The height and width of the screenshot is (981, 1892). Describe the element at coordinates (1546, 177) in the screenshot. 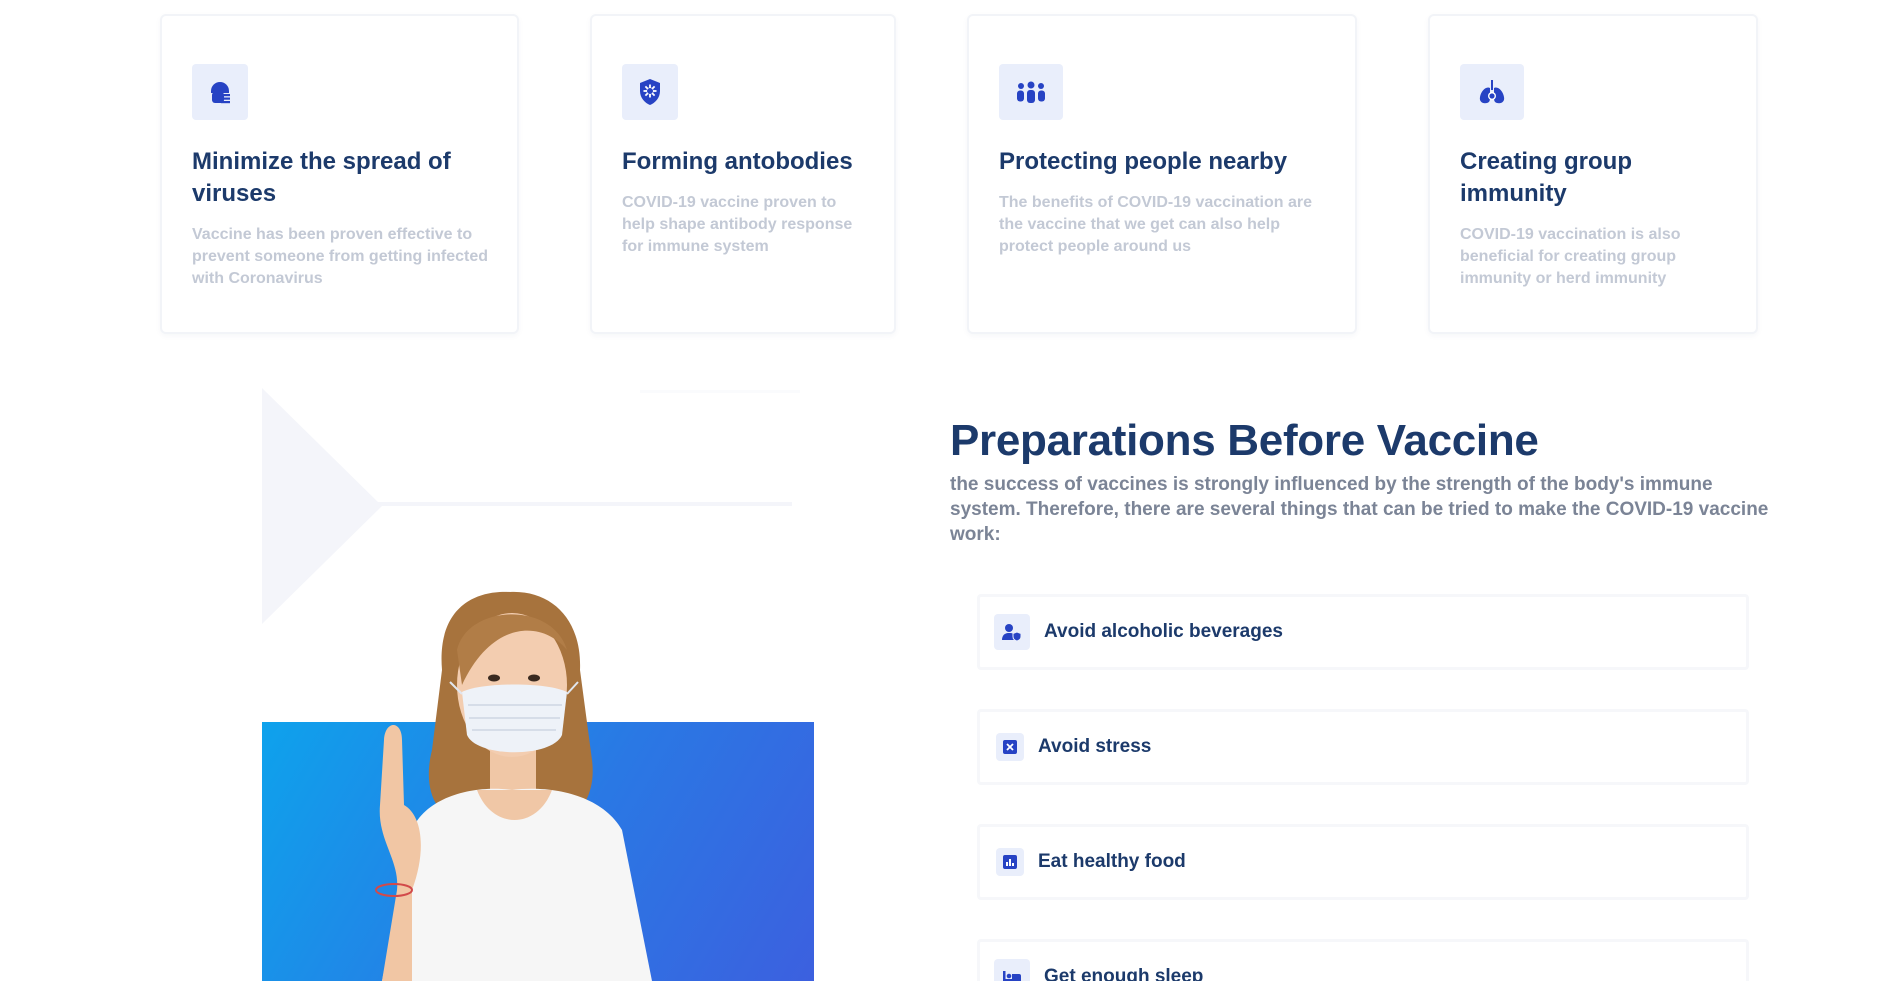

I see `card-title: Creating group immunity` at that location.